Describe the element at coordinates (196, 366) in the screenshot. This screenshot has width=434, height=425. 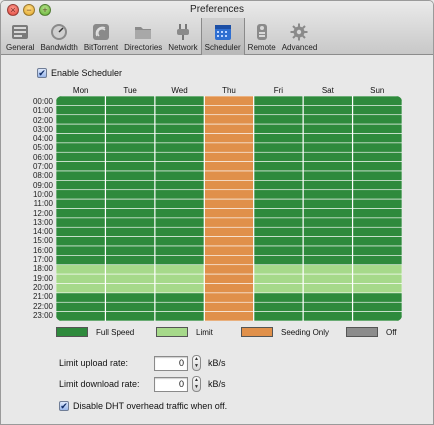
I see `stepper-down-icon: ▼` at that location.